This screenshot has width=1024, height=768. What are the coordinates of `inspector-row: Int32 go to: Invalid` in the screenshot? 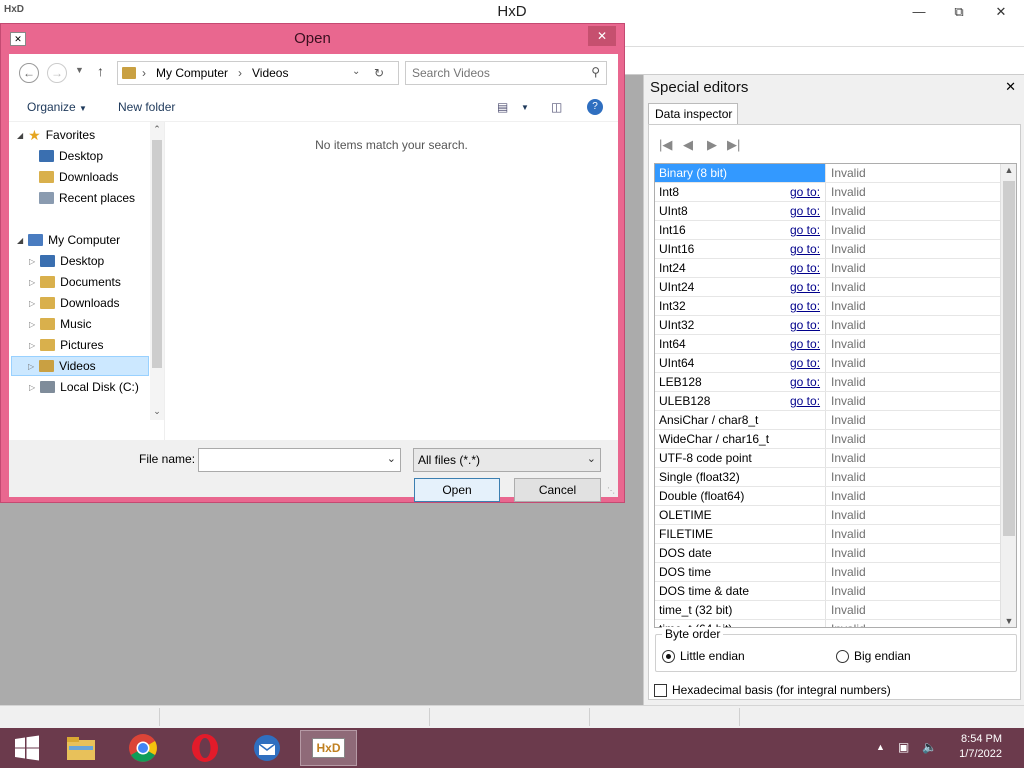 It's located at (835, 306).